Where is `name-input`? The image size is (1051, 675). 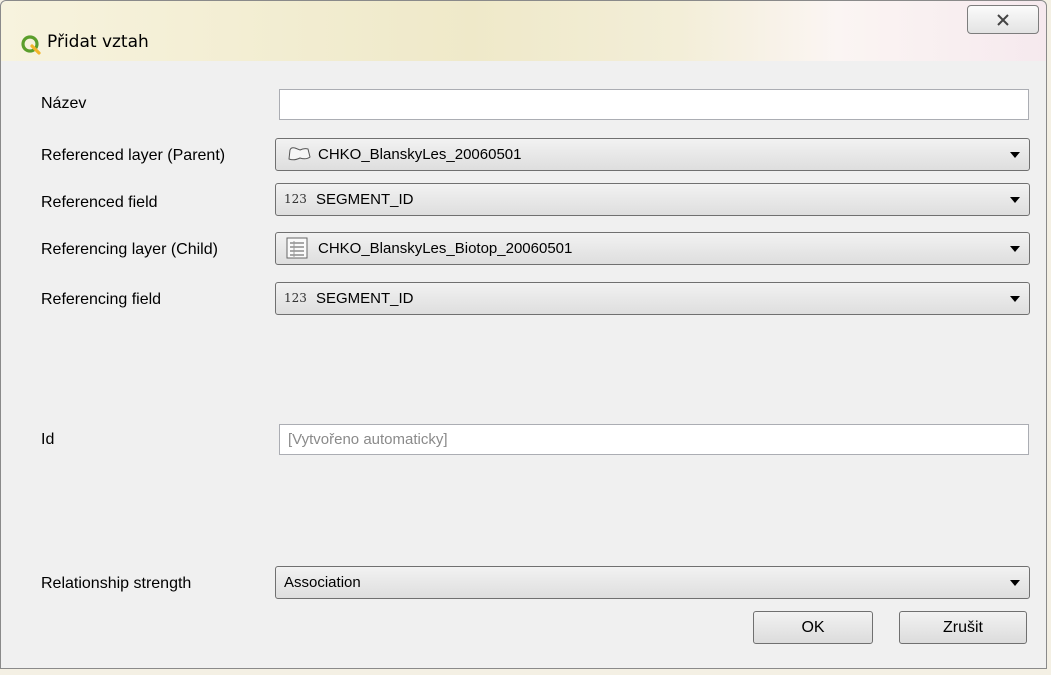 name-input is located at coordinates (654, 104).